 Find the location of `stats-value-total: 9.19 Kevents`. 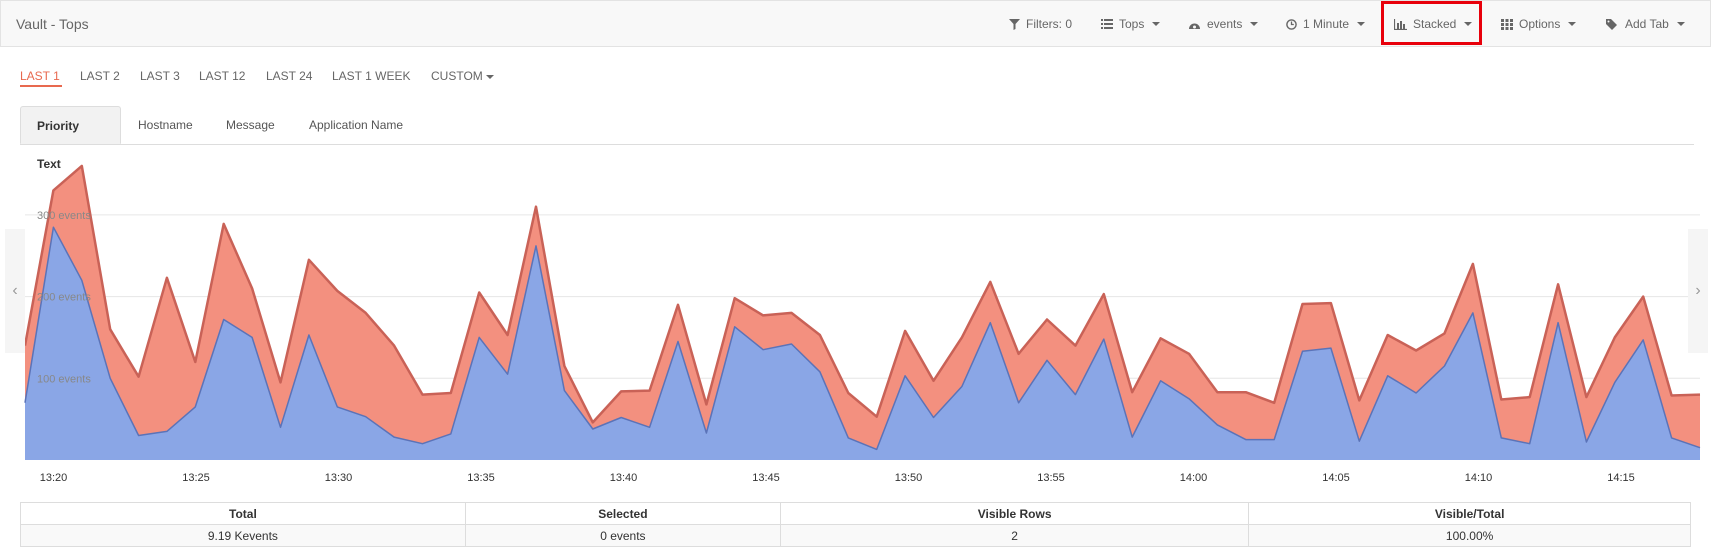

stats-value-total: 9.19 Kevents is located at coordinates (243, 535).